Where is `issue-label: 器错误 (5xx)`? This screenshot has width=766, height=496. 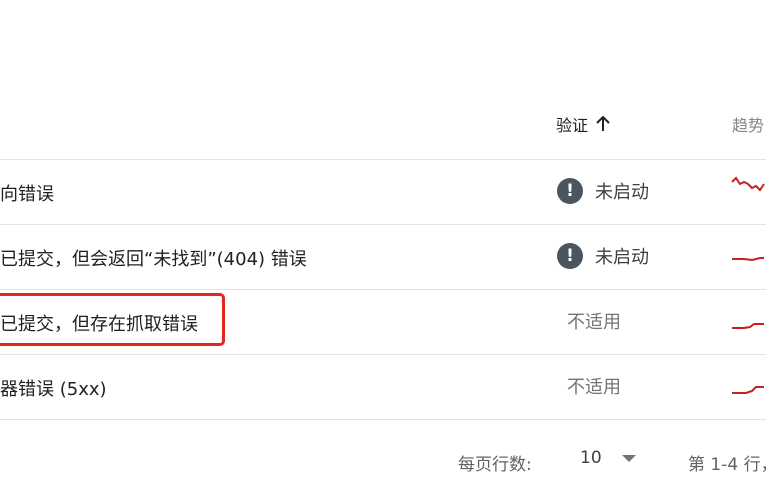
issue-label: 器错误 (5xx) is located at coordinates (53, 389).